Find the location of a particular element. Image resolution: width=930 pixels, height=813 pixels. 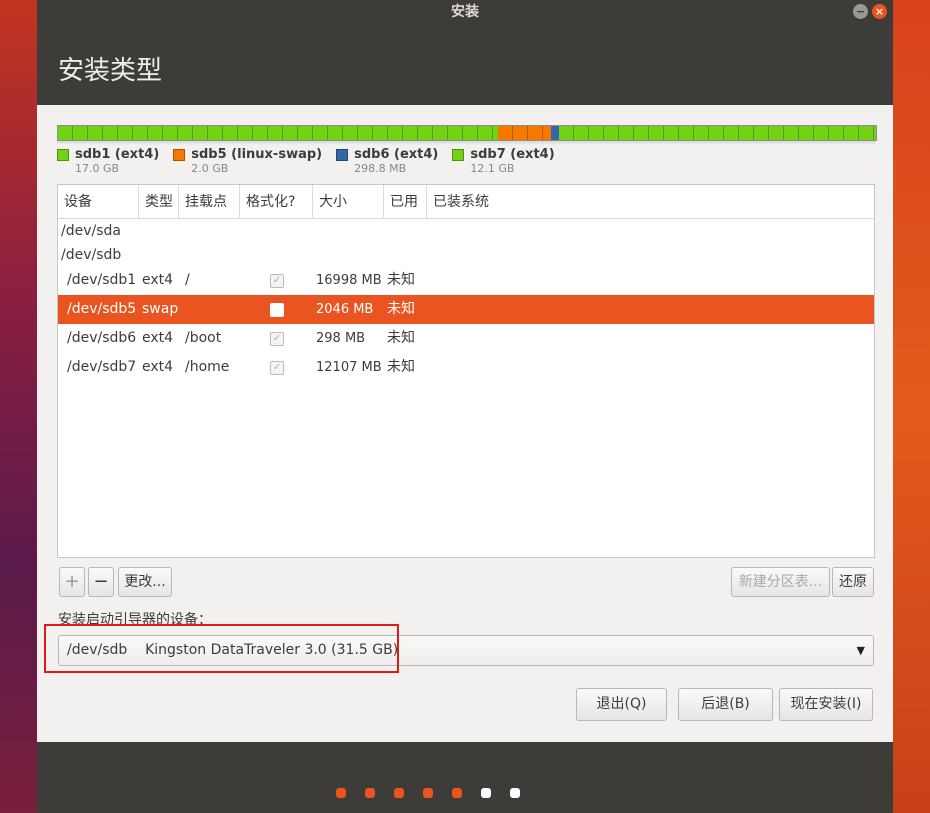

page-title: 安装类型 is located at coordinates (110, 71).